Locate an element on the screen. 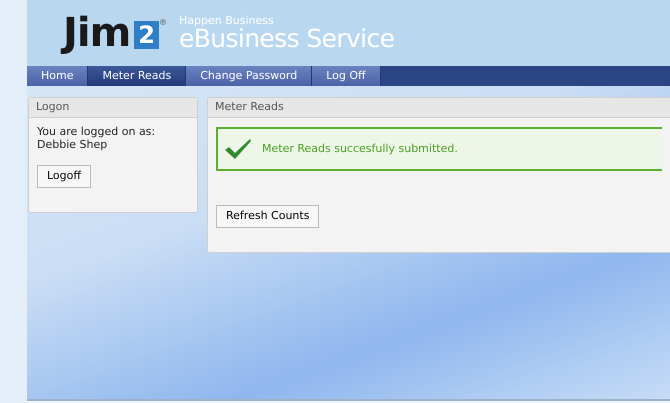 This screenshot has width=670, height=403. nav-tab: Log Off is located at coordinates (346, 76).